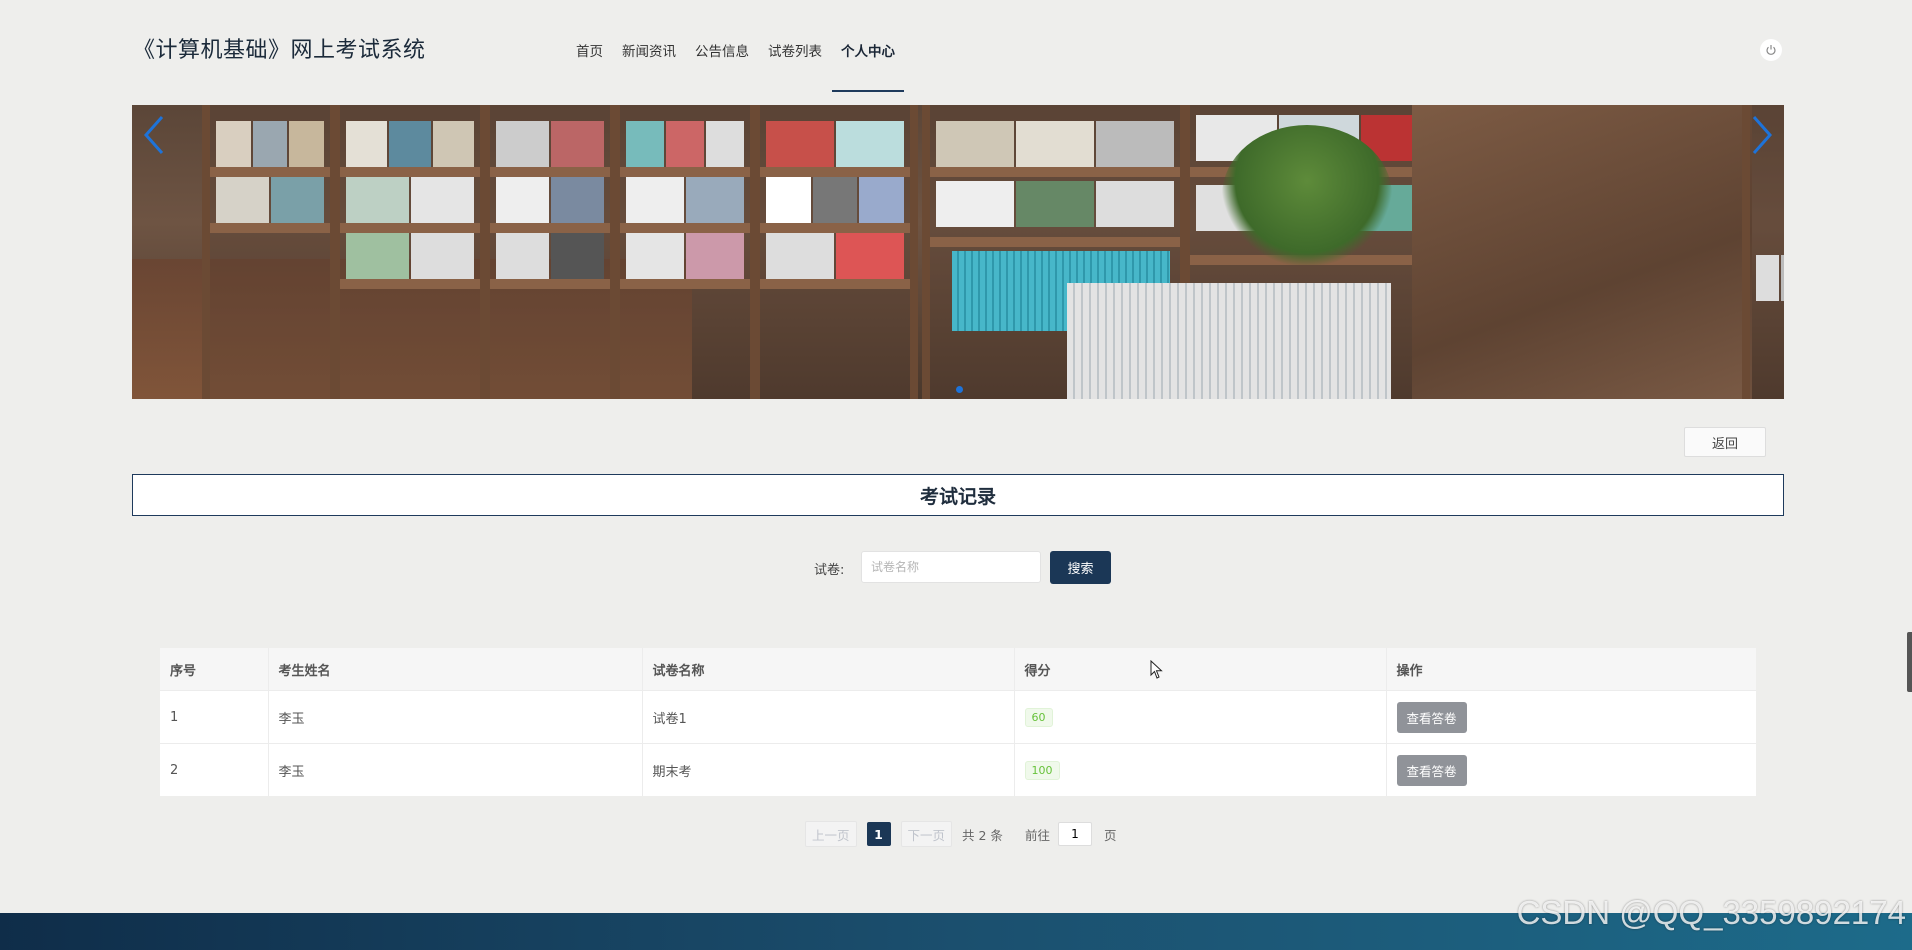  What do you see at coordinates (1156, 669) in the screenshot?
I see `mouse-cursor-icon` at bounding box center [1156, 669].